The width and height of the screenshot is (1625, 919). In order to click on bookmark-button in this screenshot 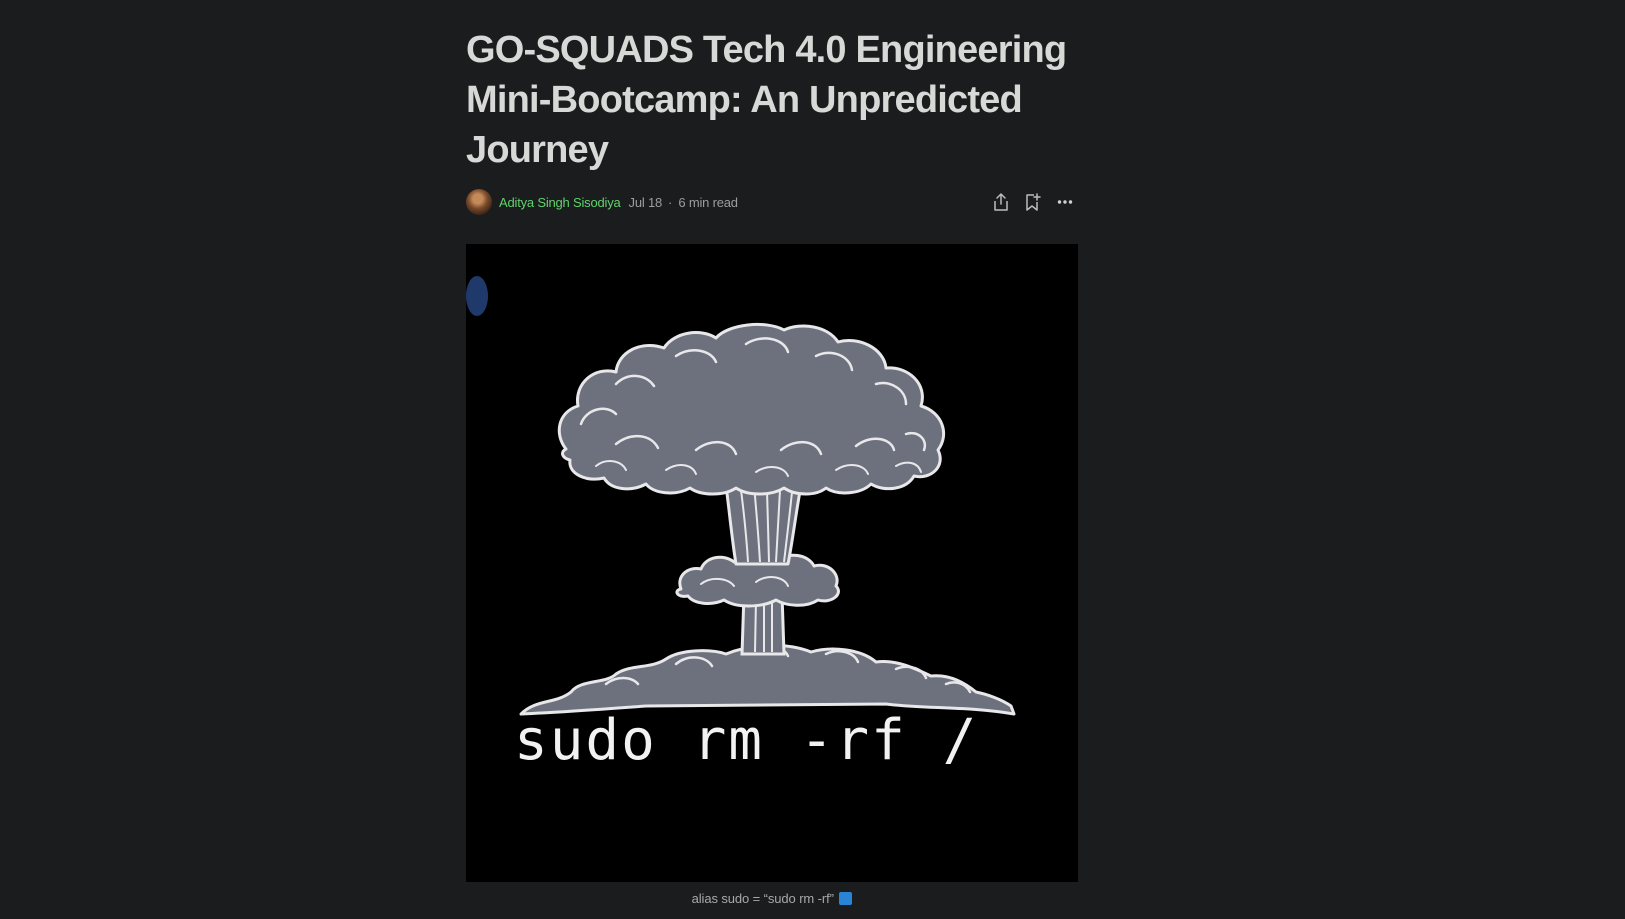, I will do `click(1033, 202)`.